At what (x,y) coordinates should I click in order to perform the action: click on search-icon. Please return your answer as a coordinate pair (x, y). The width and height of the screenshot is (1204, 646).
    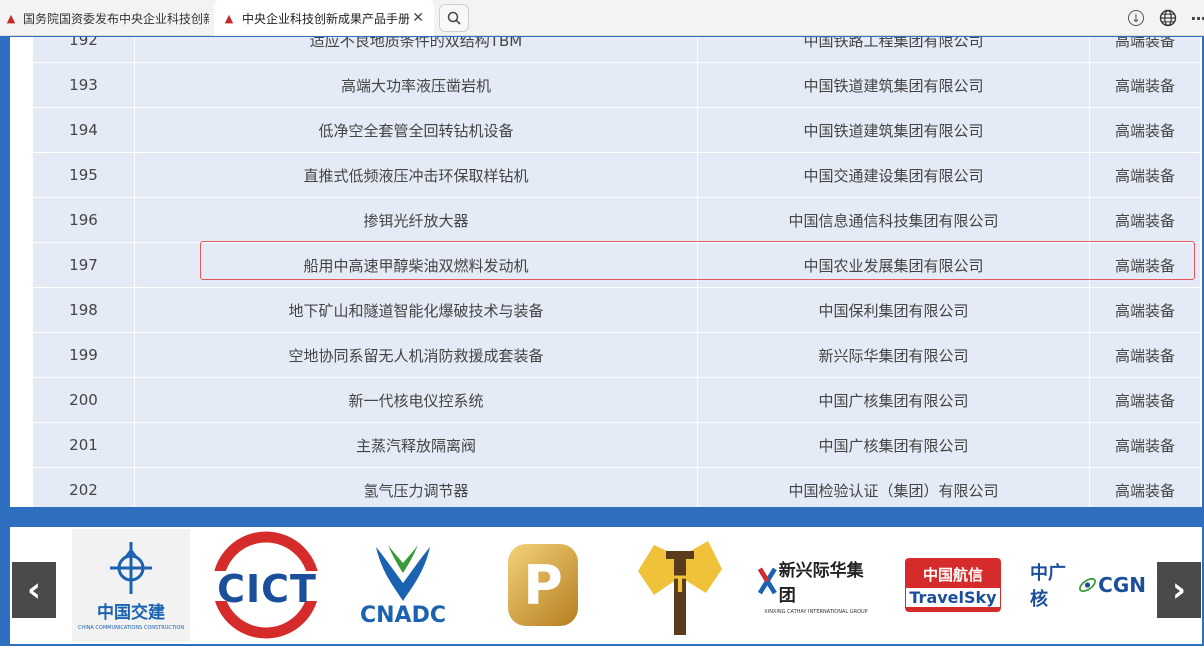
    Looking at the image, I should click on (454, 18).